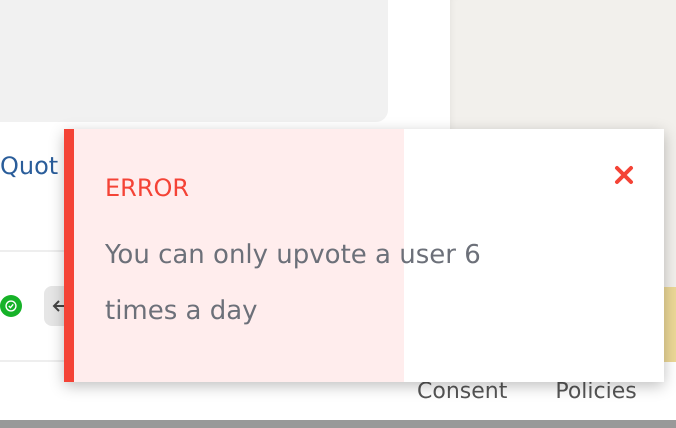 This screenshot has height=428, width=676. What do you see at coordinates (59, 306) in the screenshot?
I see `arrow-left-icon` at bounding box center [59, 306].